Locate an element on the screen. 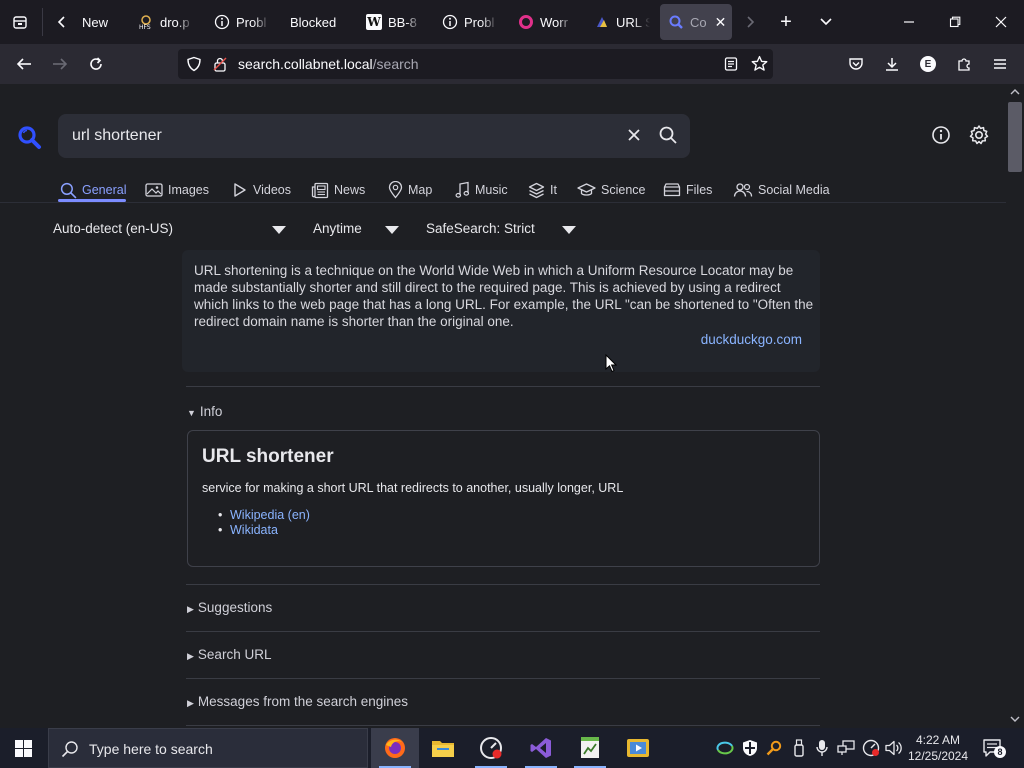  infobox-title: URL shortener is located at coordinates (268, 456).